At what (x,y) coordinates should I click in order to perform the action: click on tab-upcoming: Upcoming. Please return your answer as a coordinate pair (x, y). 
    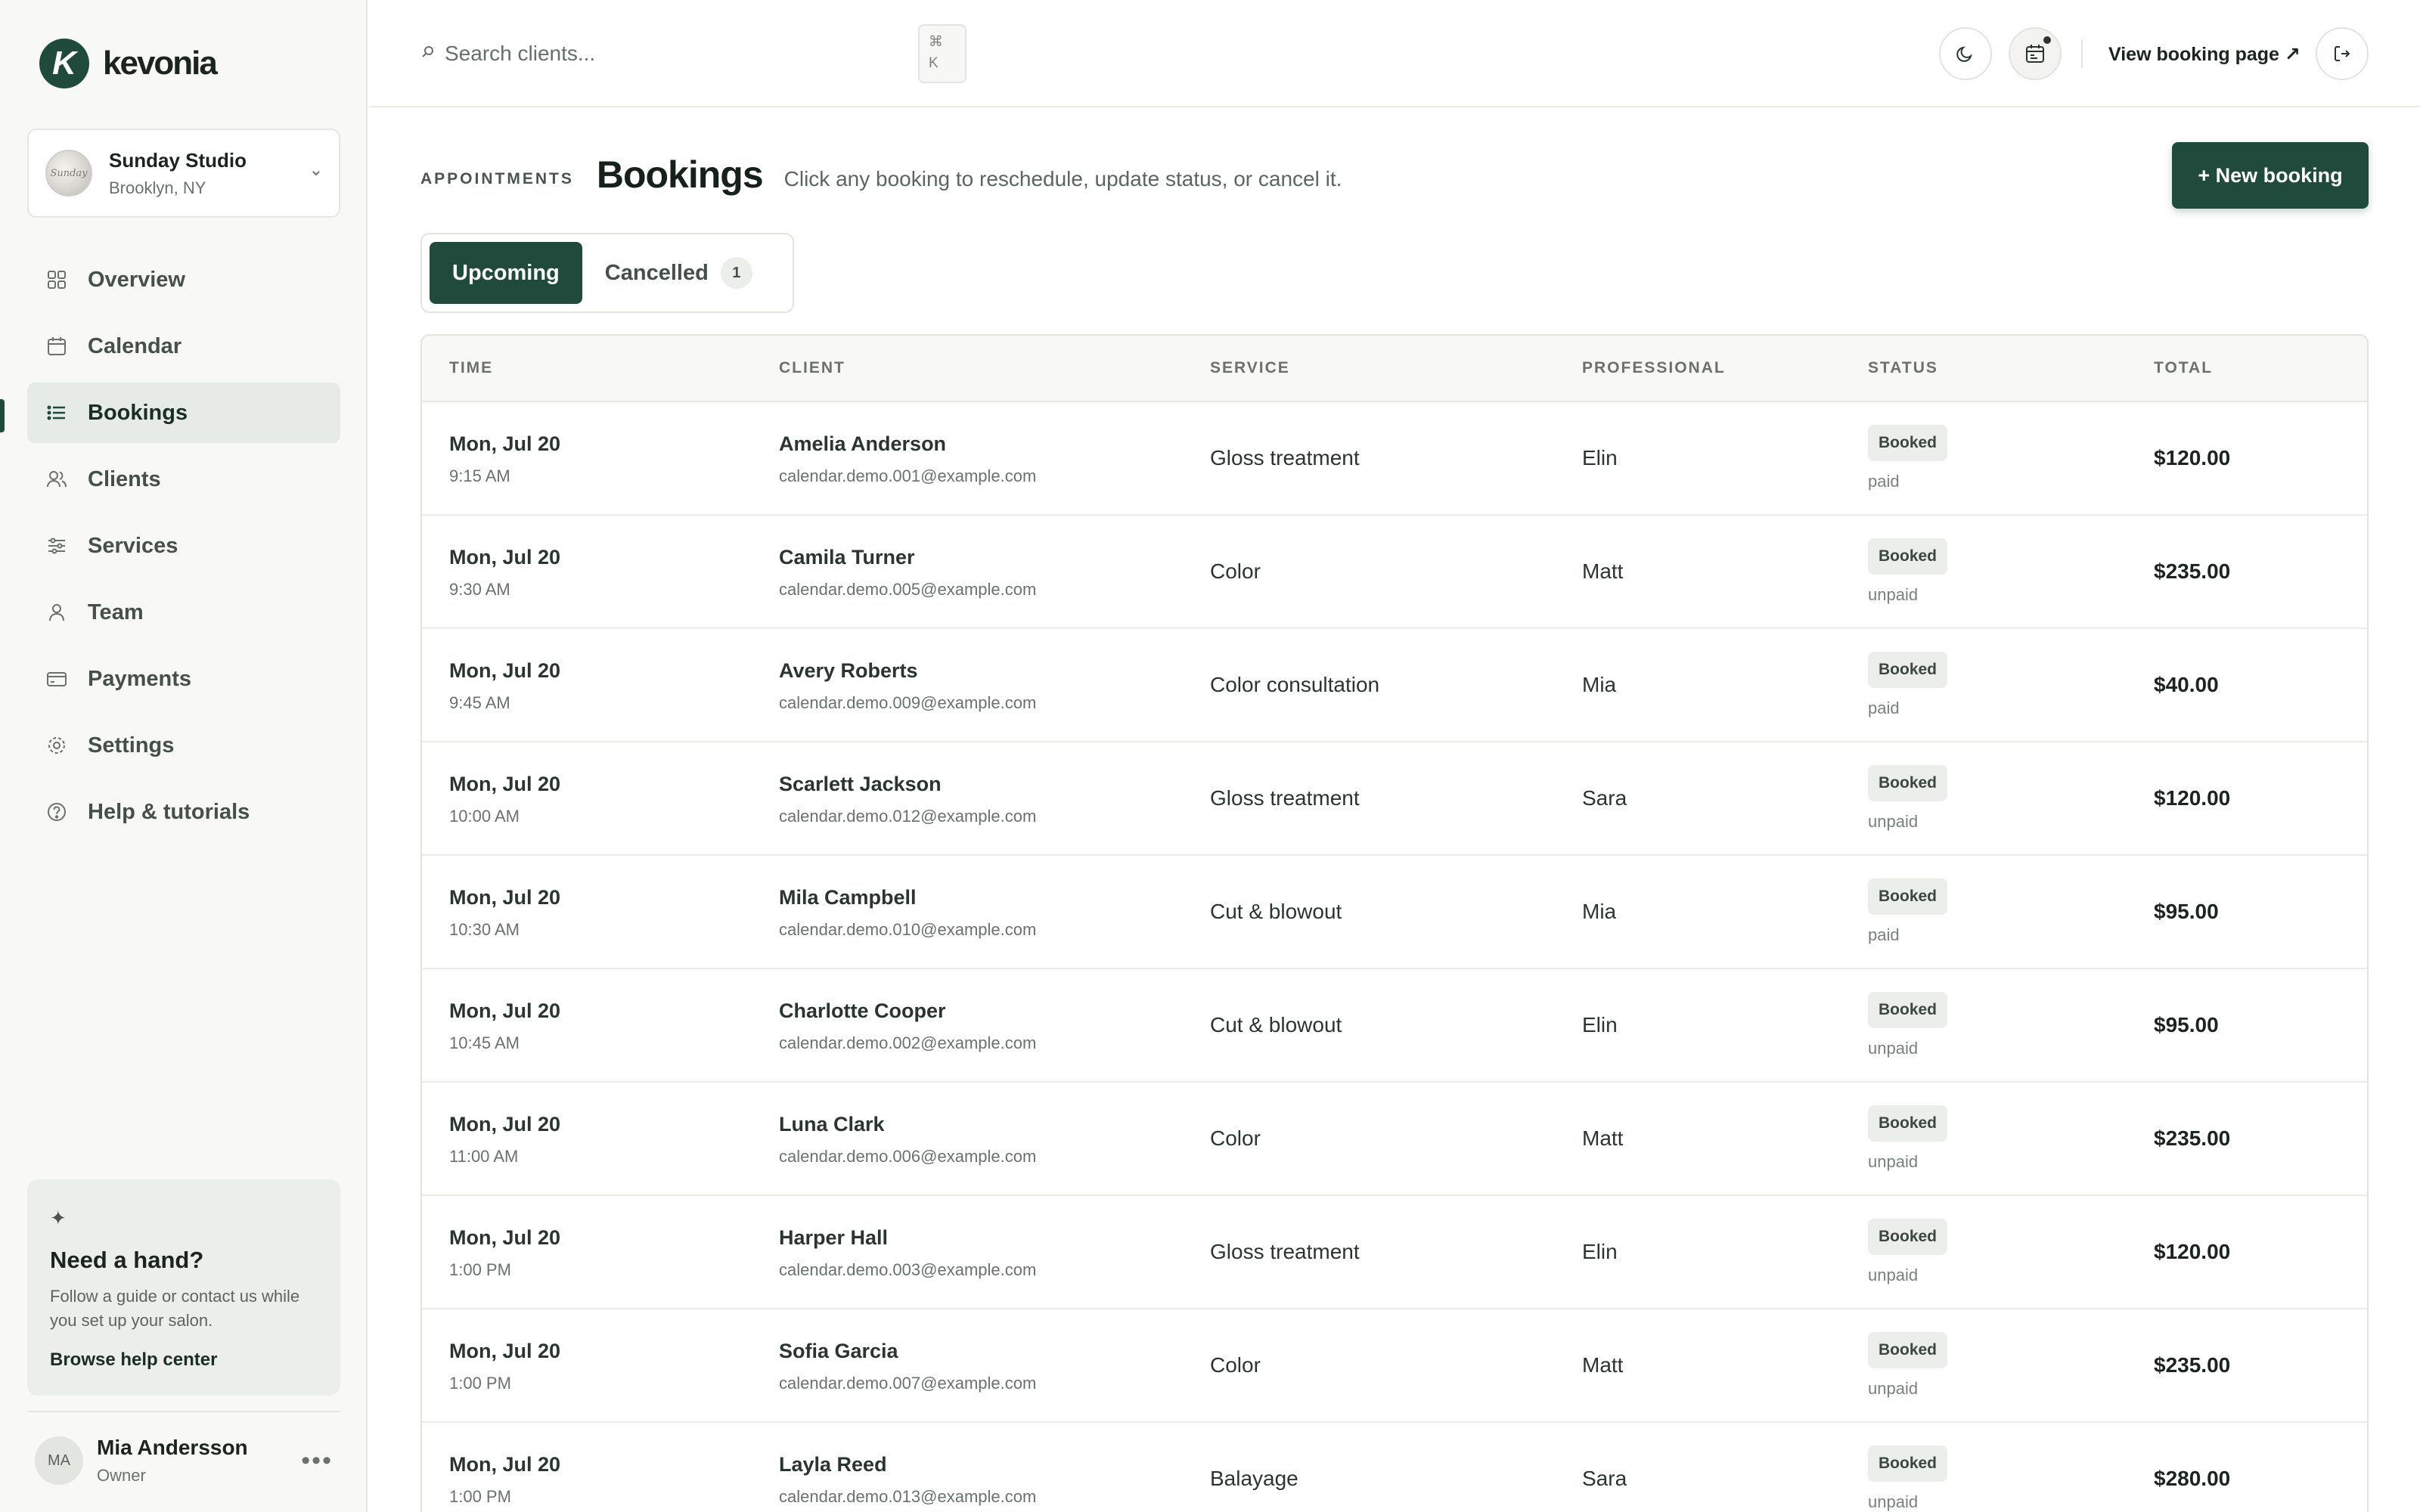
    Looking at the image, I should click on (506, 273).